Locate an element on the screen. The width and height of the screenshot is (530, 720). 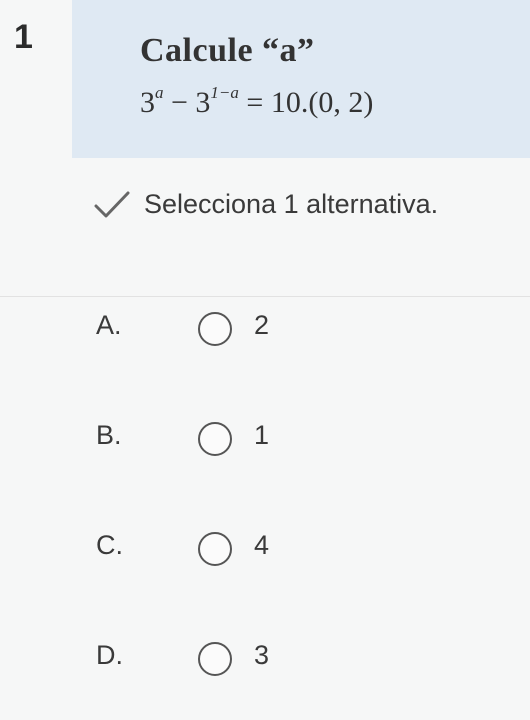
option-letter: A. is located at coordinates (109, 325).